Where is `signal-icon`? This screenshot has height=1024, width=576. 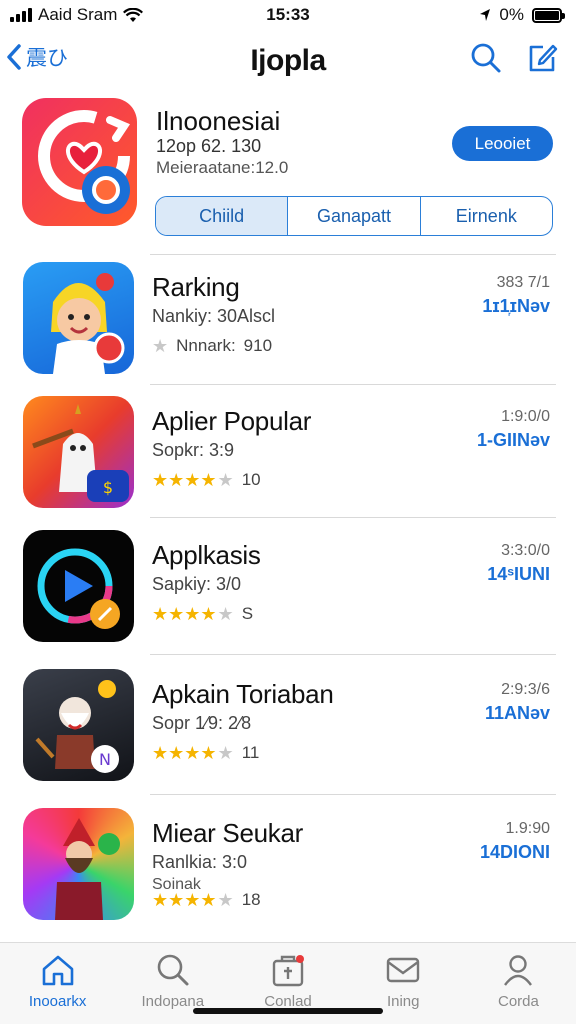
signal-icon is located at coordinates (21, 15).